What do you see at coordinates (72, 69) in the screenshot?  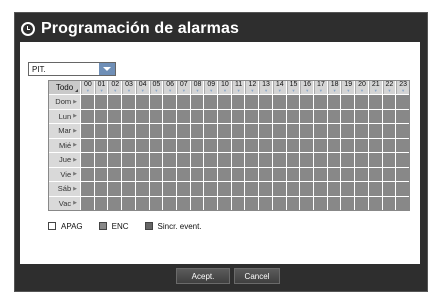 I see `channel-dropdown: PIT.` at bounding box center [72, 69].